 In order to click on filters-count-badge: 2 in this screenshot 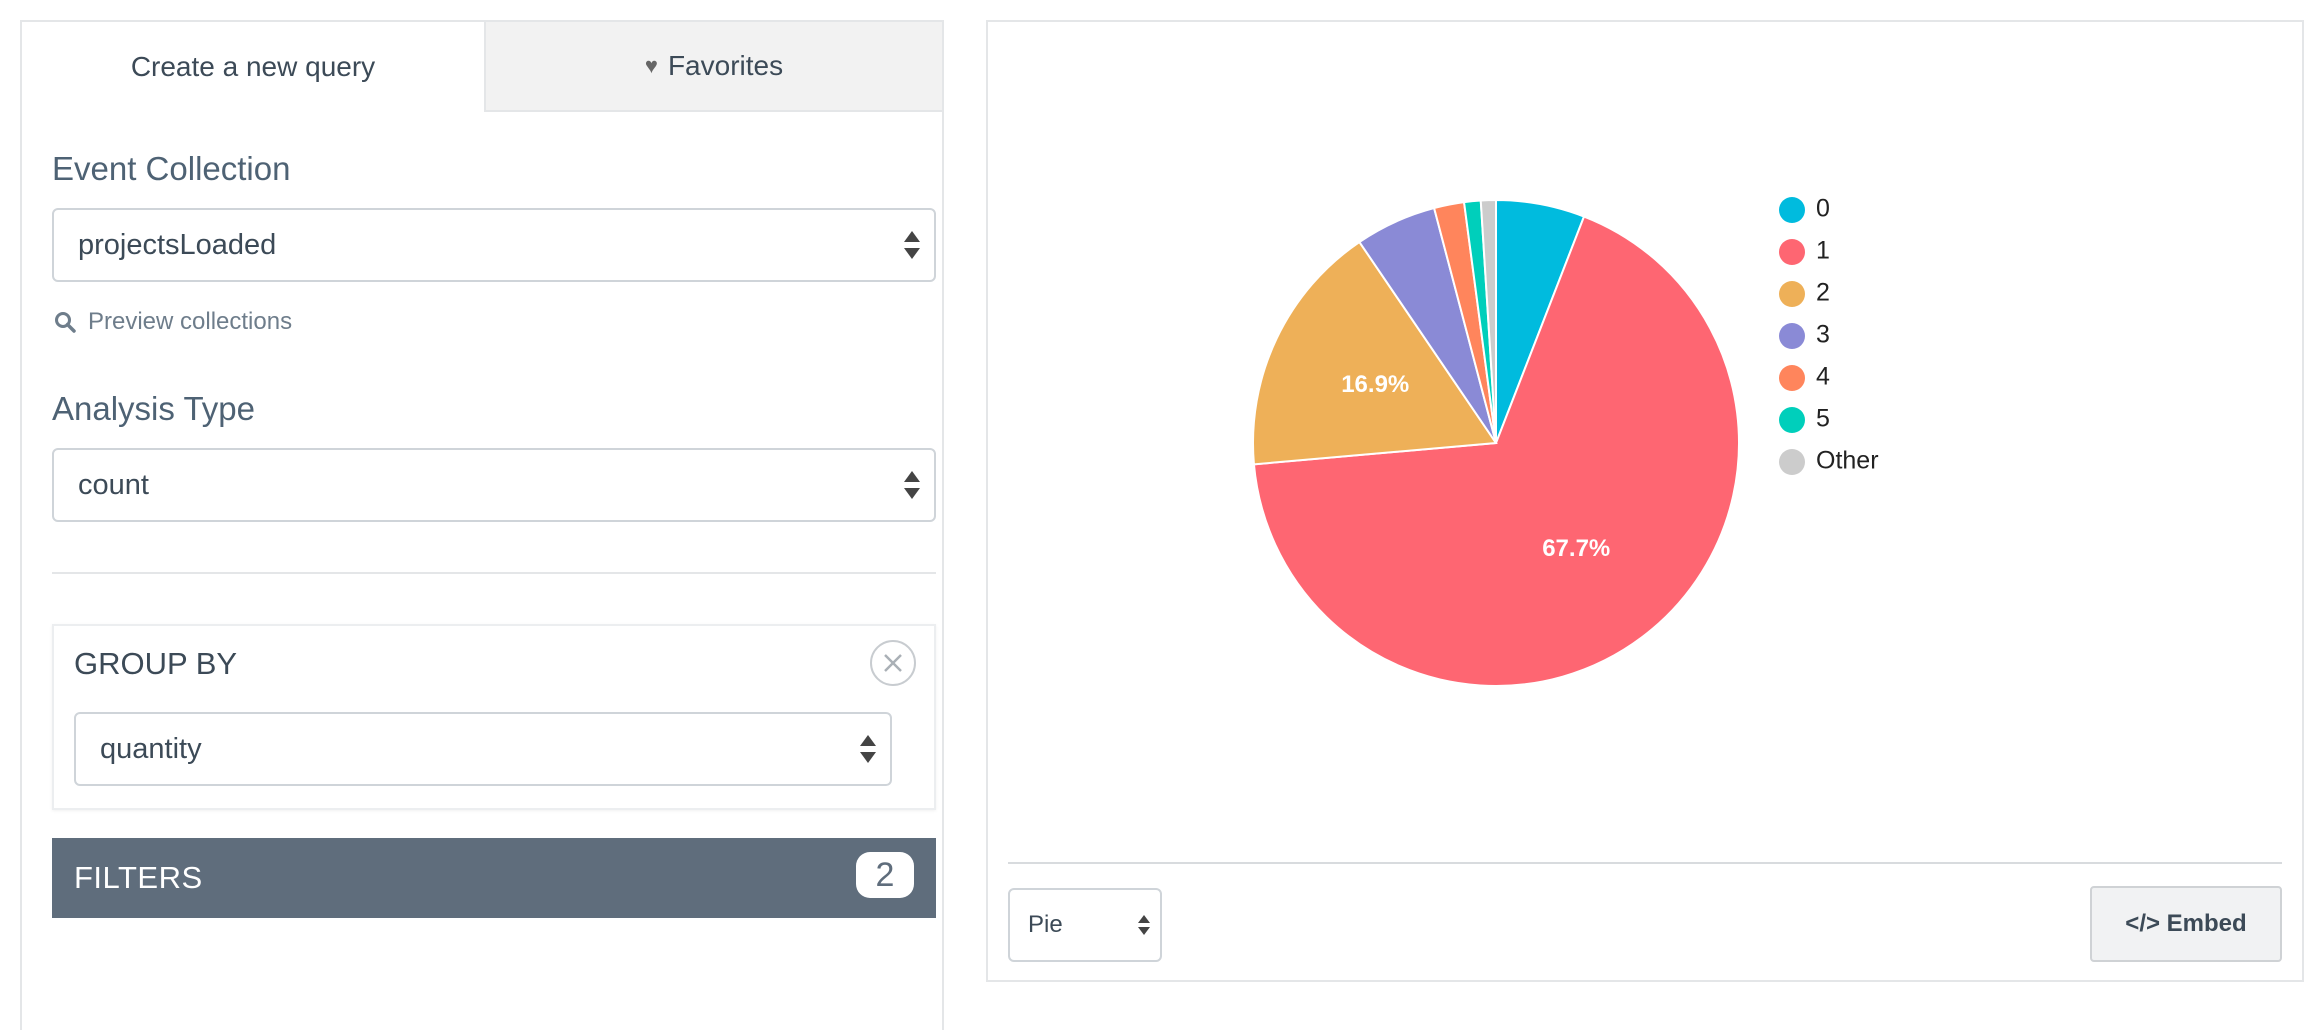, I will do `click(885, 875)`.